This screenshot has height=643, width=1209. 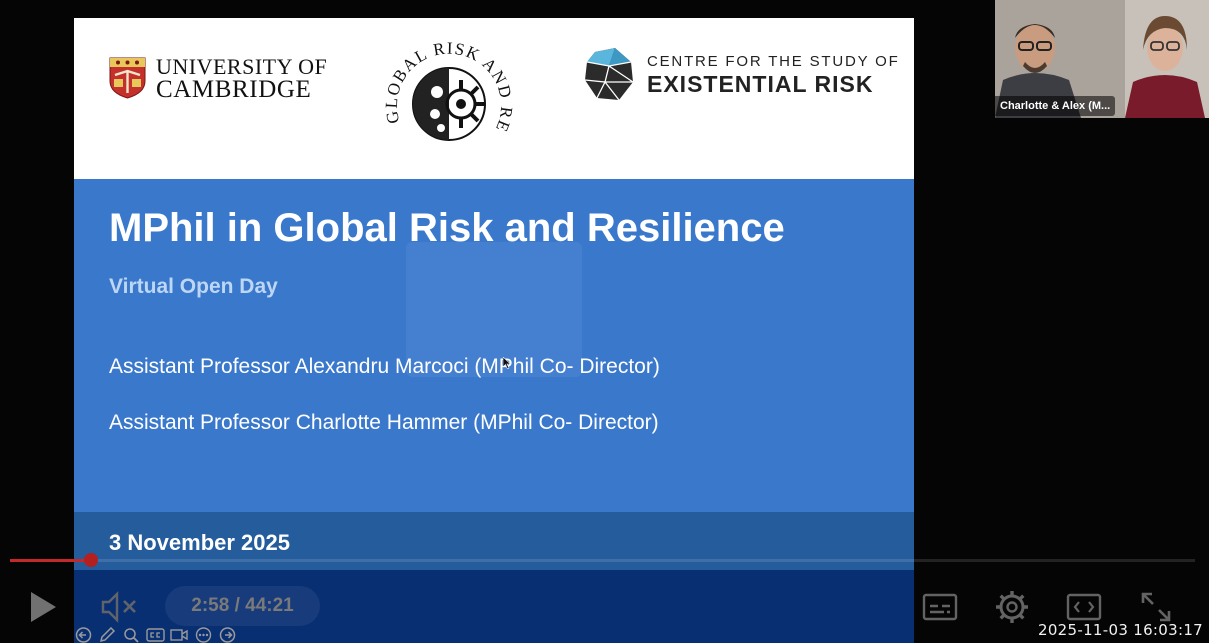 I want to click on slide-title: MPhil in Global Risk and Resilience, so click(x=447, y=228).